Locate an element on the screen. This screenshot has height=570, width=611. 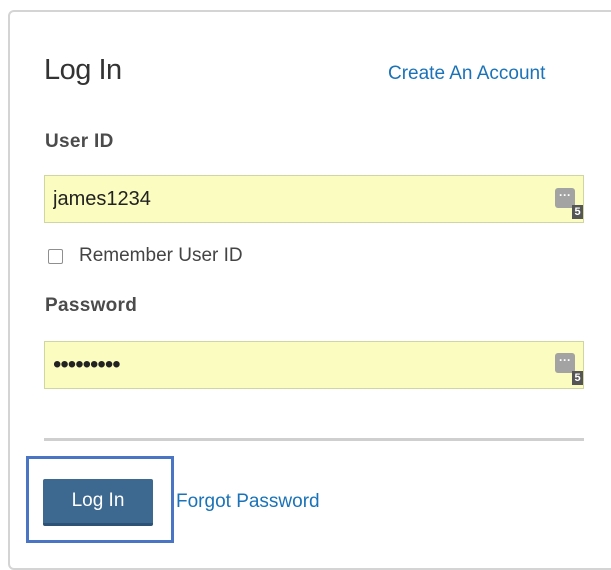
user-id-label: User ID is located at coordinates (79, 141).